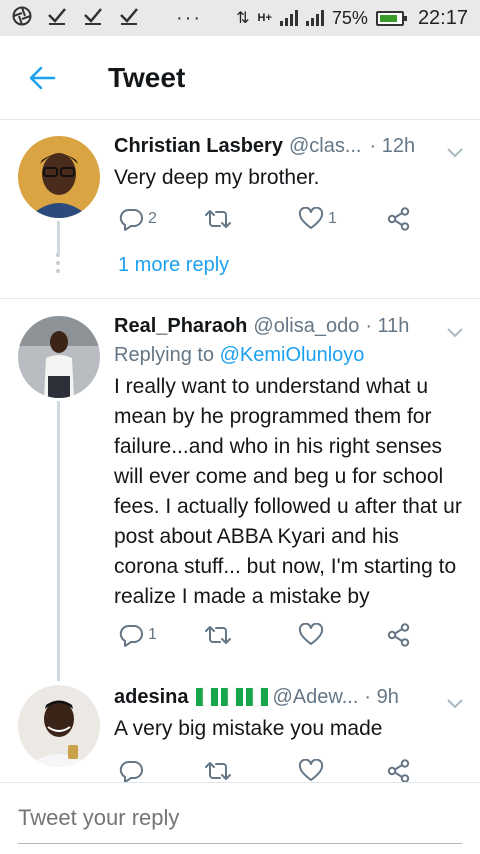 This screenshot has width=480, height=854. Describe the element at coordinates (391, 18) in the screenshot. I see `battery-icon` at that location.